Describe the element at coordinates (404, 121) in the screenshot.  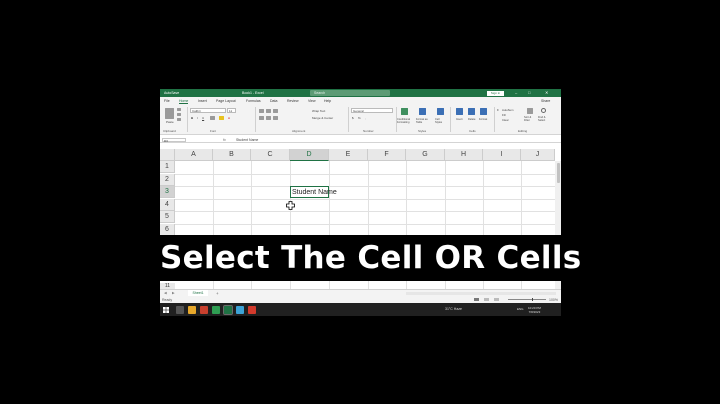
I see `conditional-formatting-label: Conditional Formatting` at that location.